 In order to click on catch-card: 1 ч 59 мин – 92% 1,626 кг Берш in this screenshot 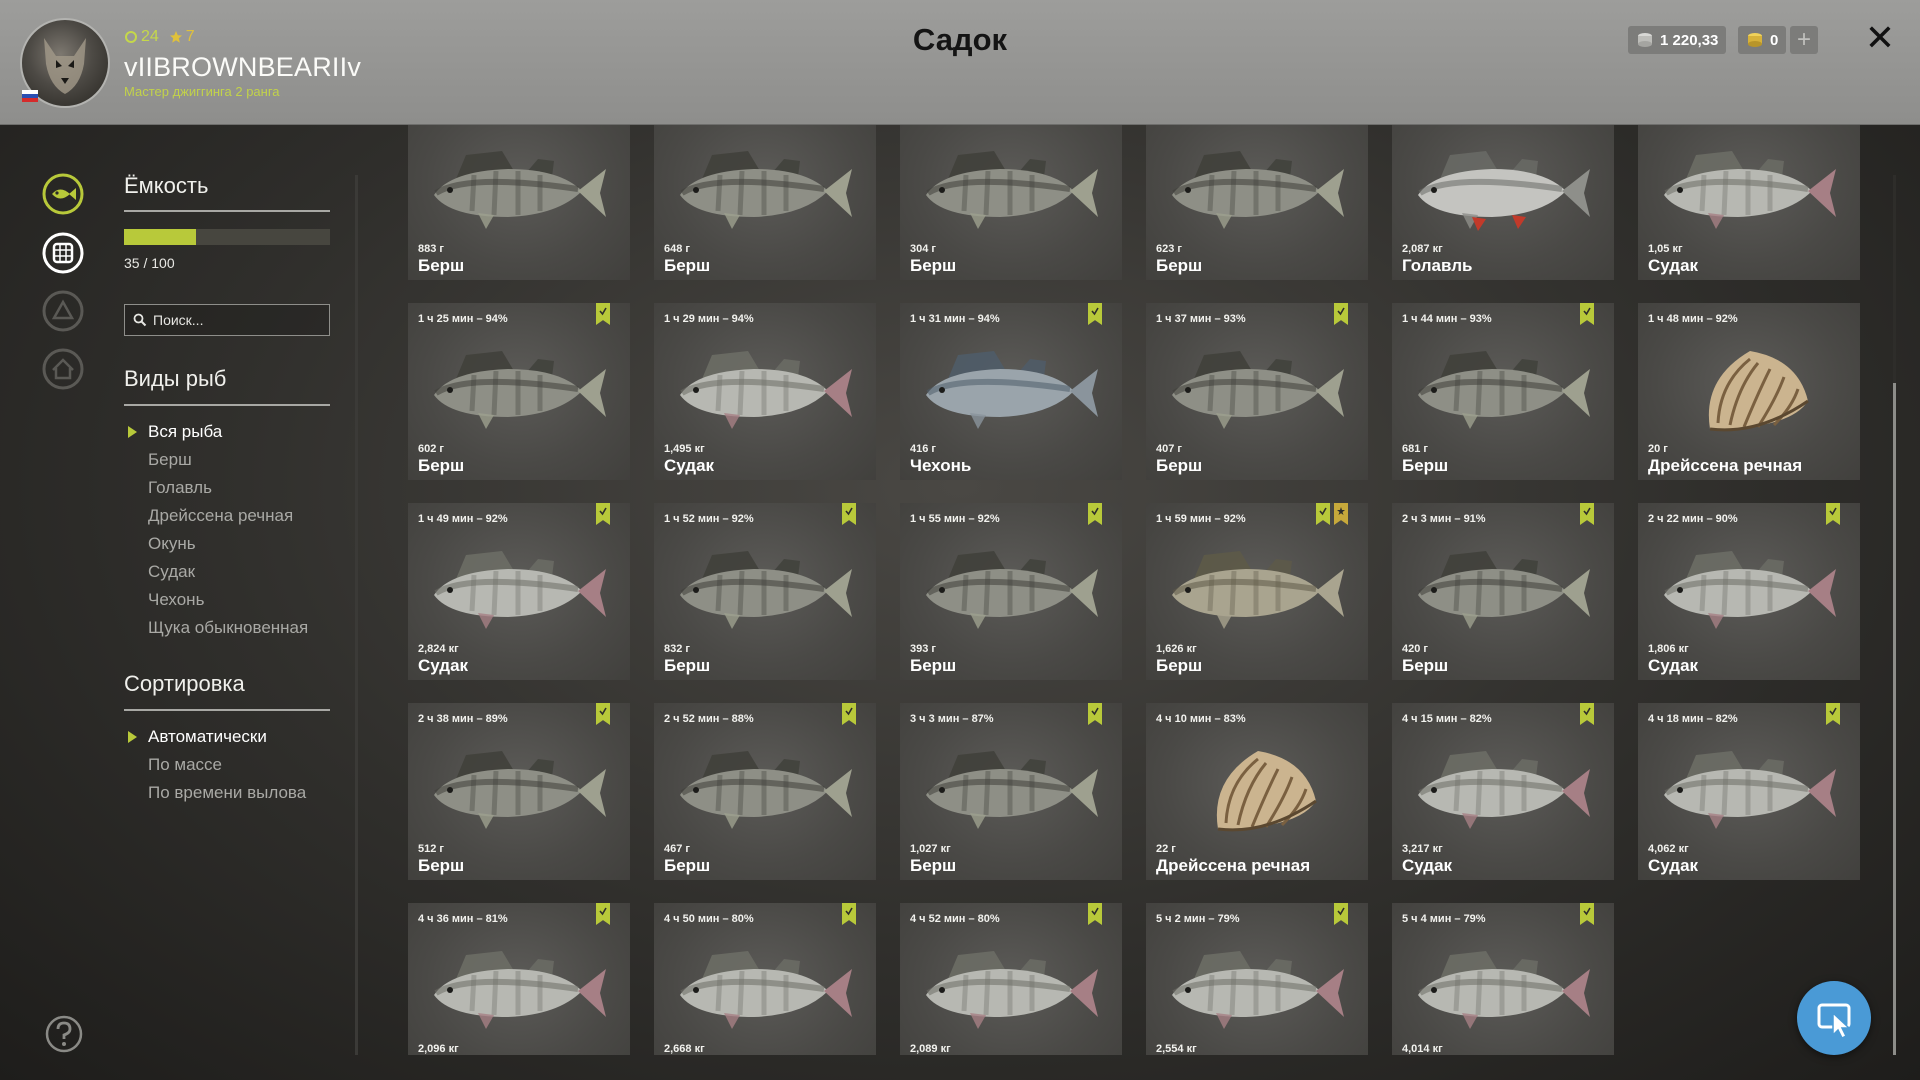, I will do `click(1257, 591)`.